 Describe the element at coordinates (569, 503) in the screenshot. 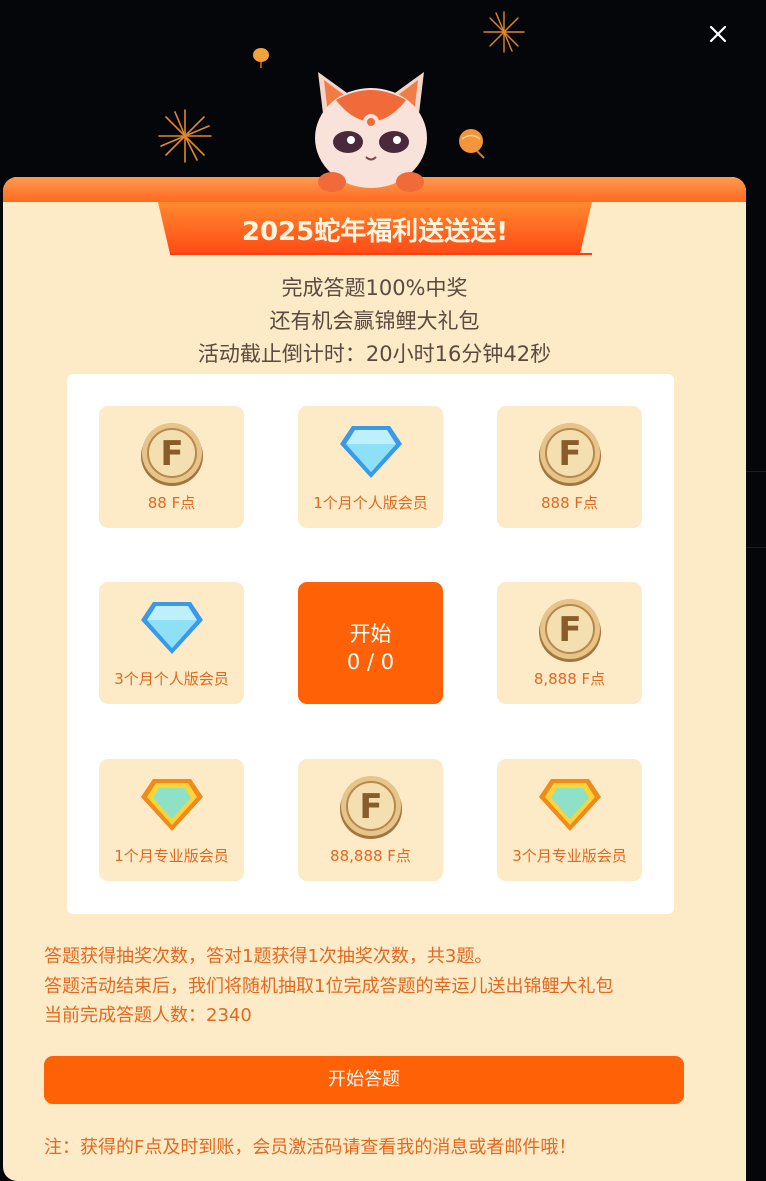

I see `prize-label: 888 F点` at that location.